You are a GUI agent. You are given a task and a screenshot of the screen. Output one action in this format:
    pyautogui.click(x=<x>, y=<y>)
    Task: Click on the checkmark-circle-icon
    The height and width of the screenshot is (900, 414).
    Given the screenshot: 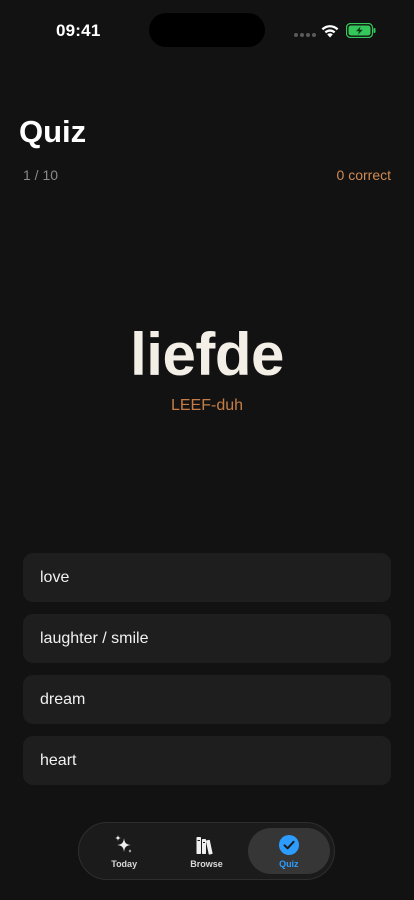 What is the action you would take?
    pyautogui.click(x=288, y=844)
    